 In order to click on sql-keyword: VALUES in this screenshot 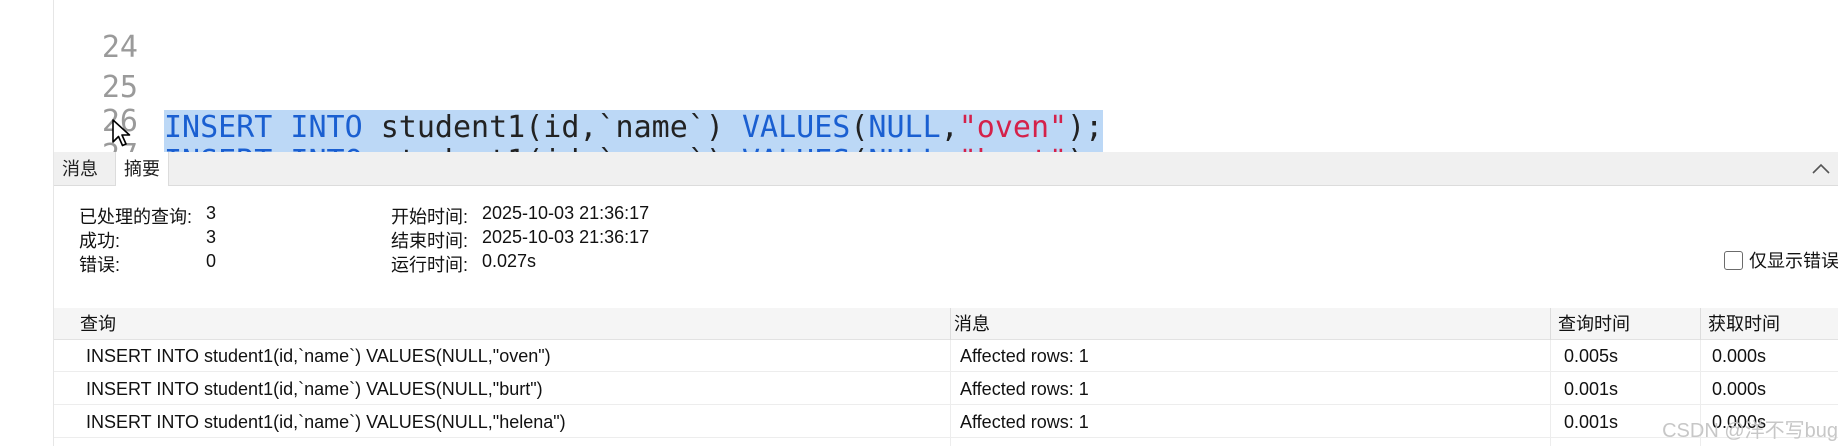, I will do `click(796, 148)`.